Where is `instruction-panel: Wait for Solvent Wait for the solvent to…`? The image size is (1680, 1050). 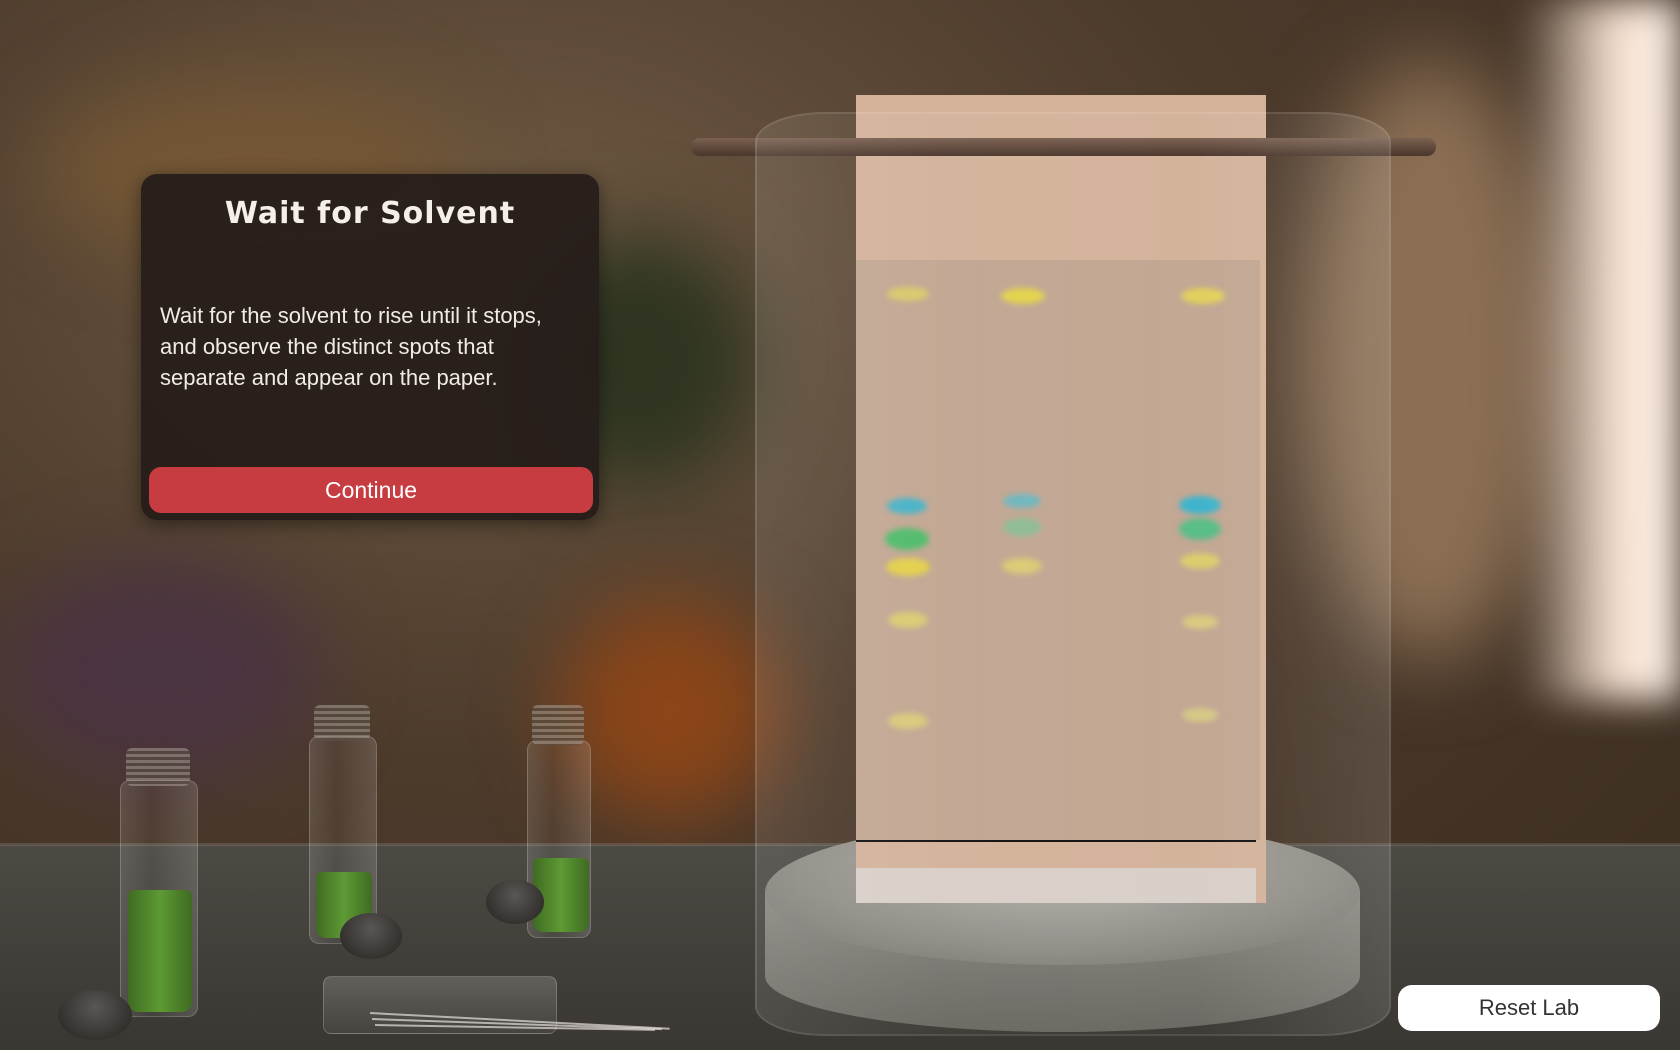 instruction-panel: Wait for Solvent Wait for the solvent to… is located at coordinates (370, 347).